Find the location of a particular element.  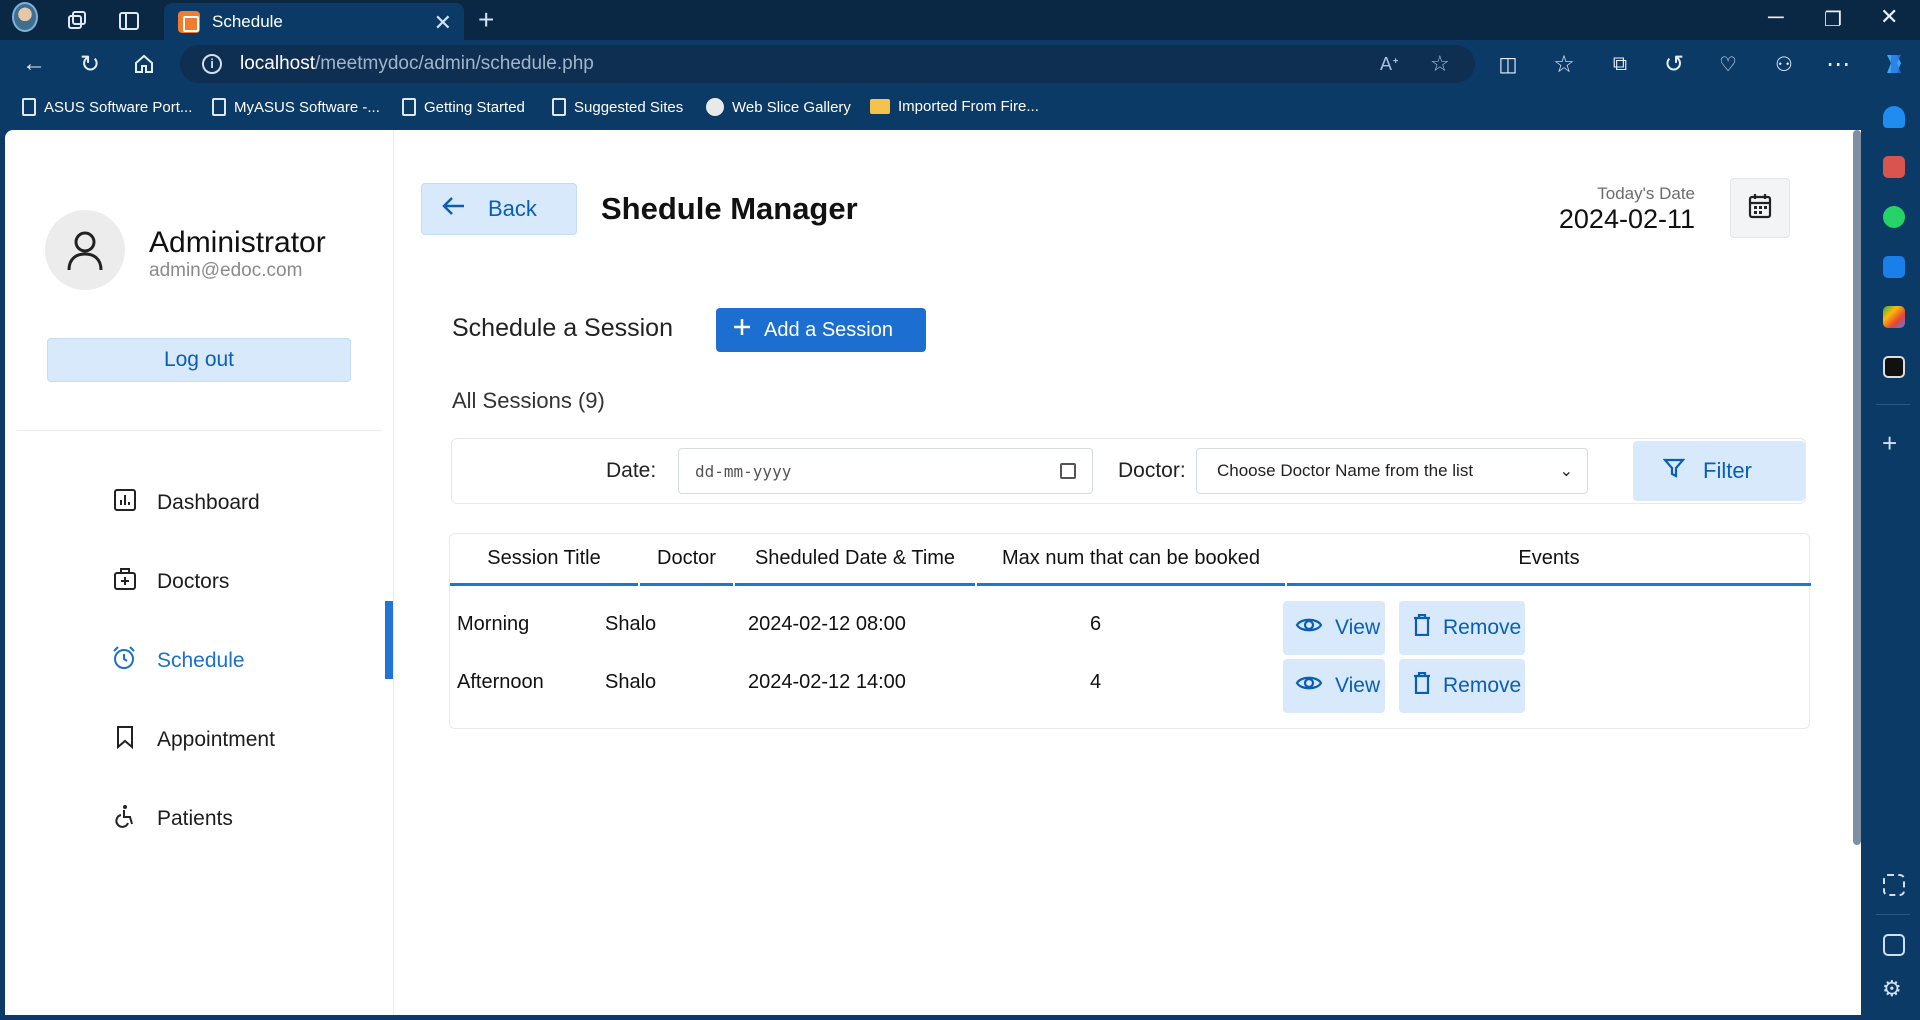

calendar-button is located at coordinates (1760, 208).